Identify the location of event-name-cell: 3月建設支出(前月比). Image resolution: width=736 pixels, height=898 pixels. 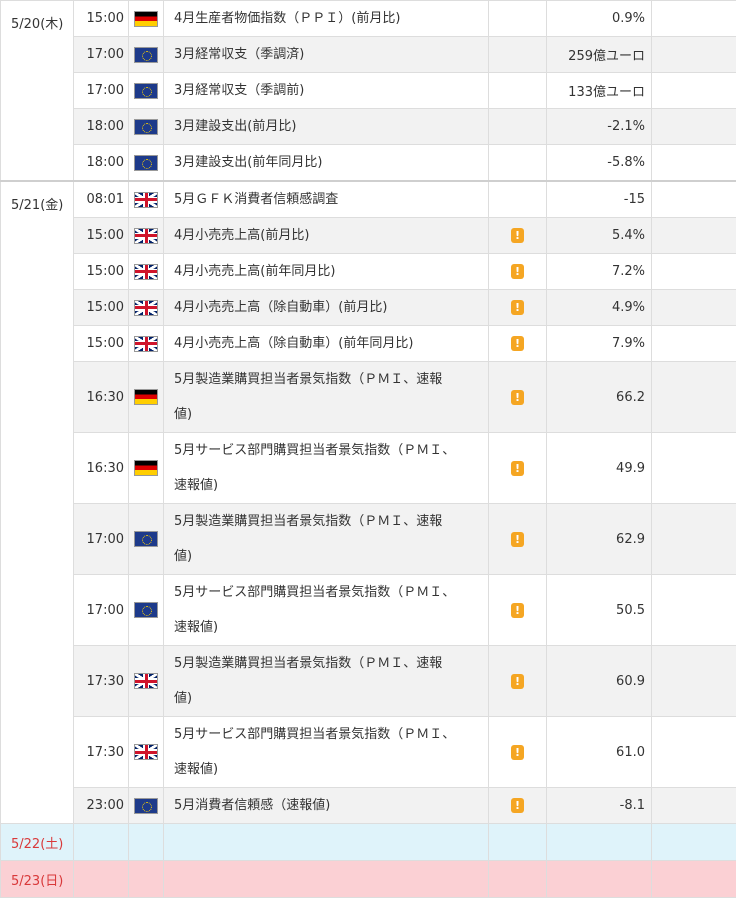
(326, 127).